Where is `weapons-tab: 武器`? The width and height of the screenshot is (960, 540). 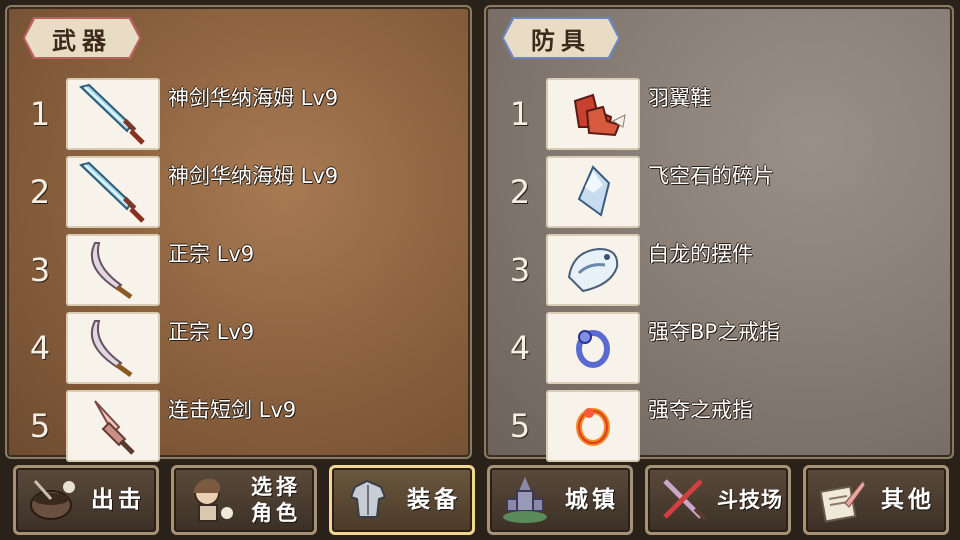
weapons-tab: 武器 is located at coordinates (82, 38).